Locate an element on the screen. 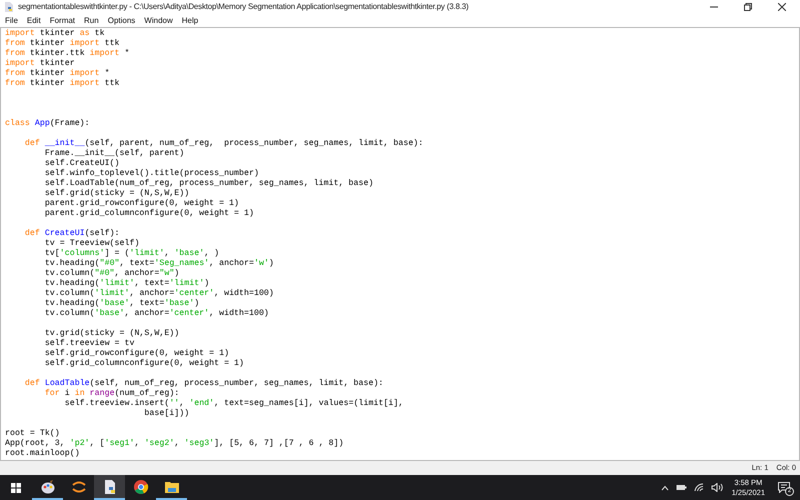 Image resolution: width=800 pixels, height=500 pixels. code-line: Frame.__init__(self, parent) is located at coordinates (114, 154).